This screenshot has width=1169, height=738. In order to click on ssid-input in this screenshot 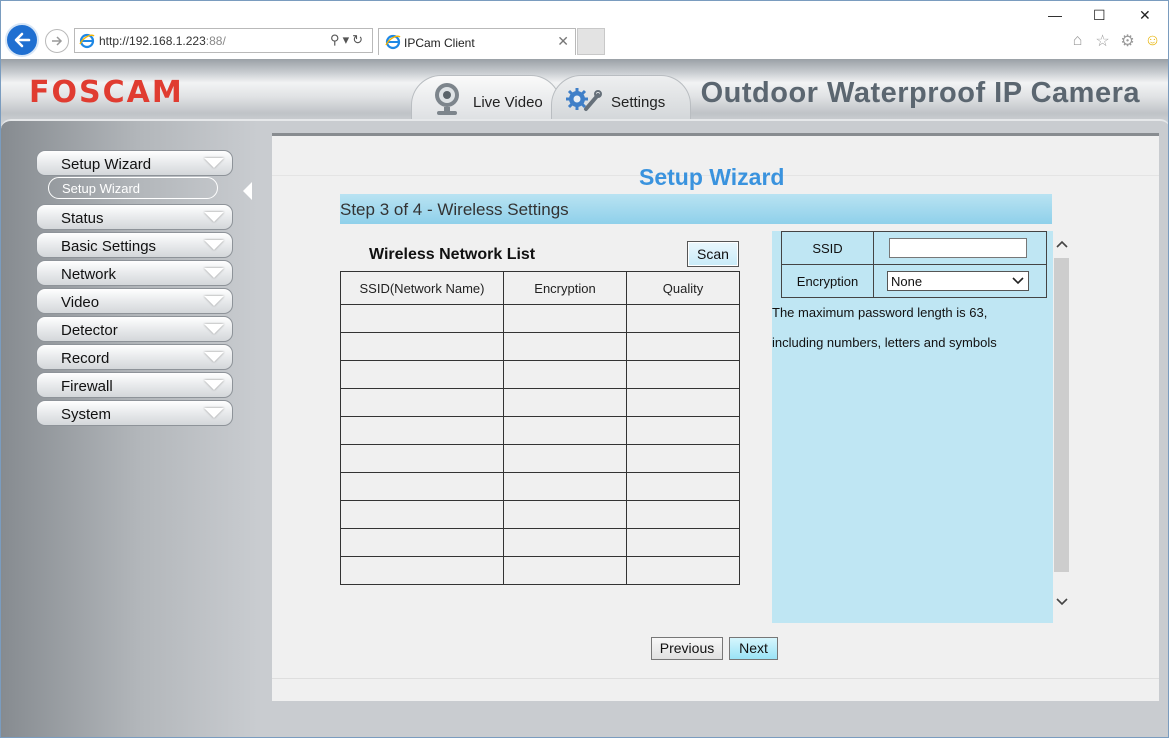, I will do `click(958, 248)`.